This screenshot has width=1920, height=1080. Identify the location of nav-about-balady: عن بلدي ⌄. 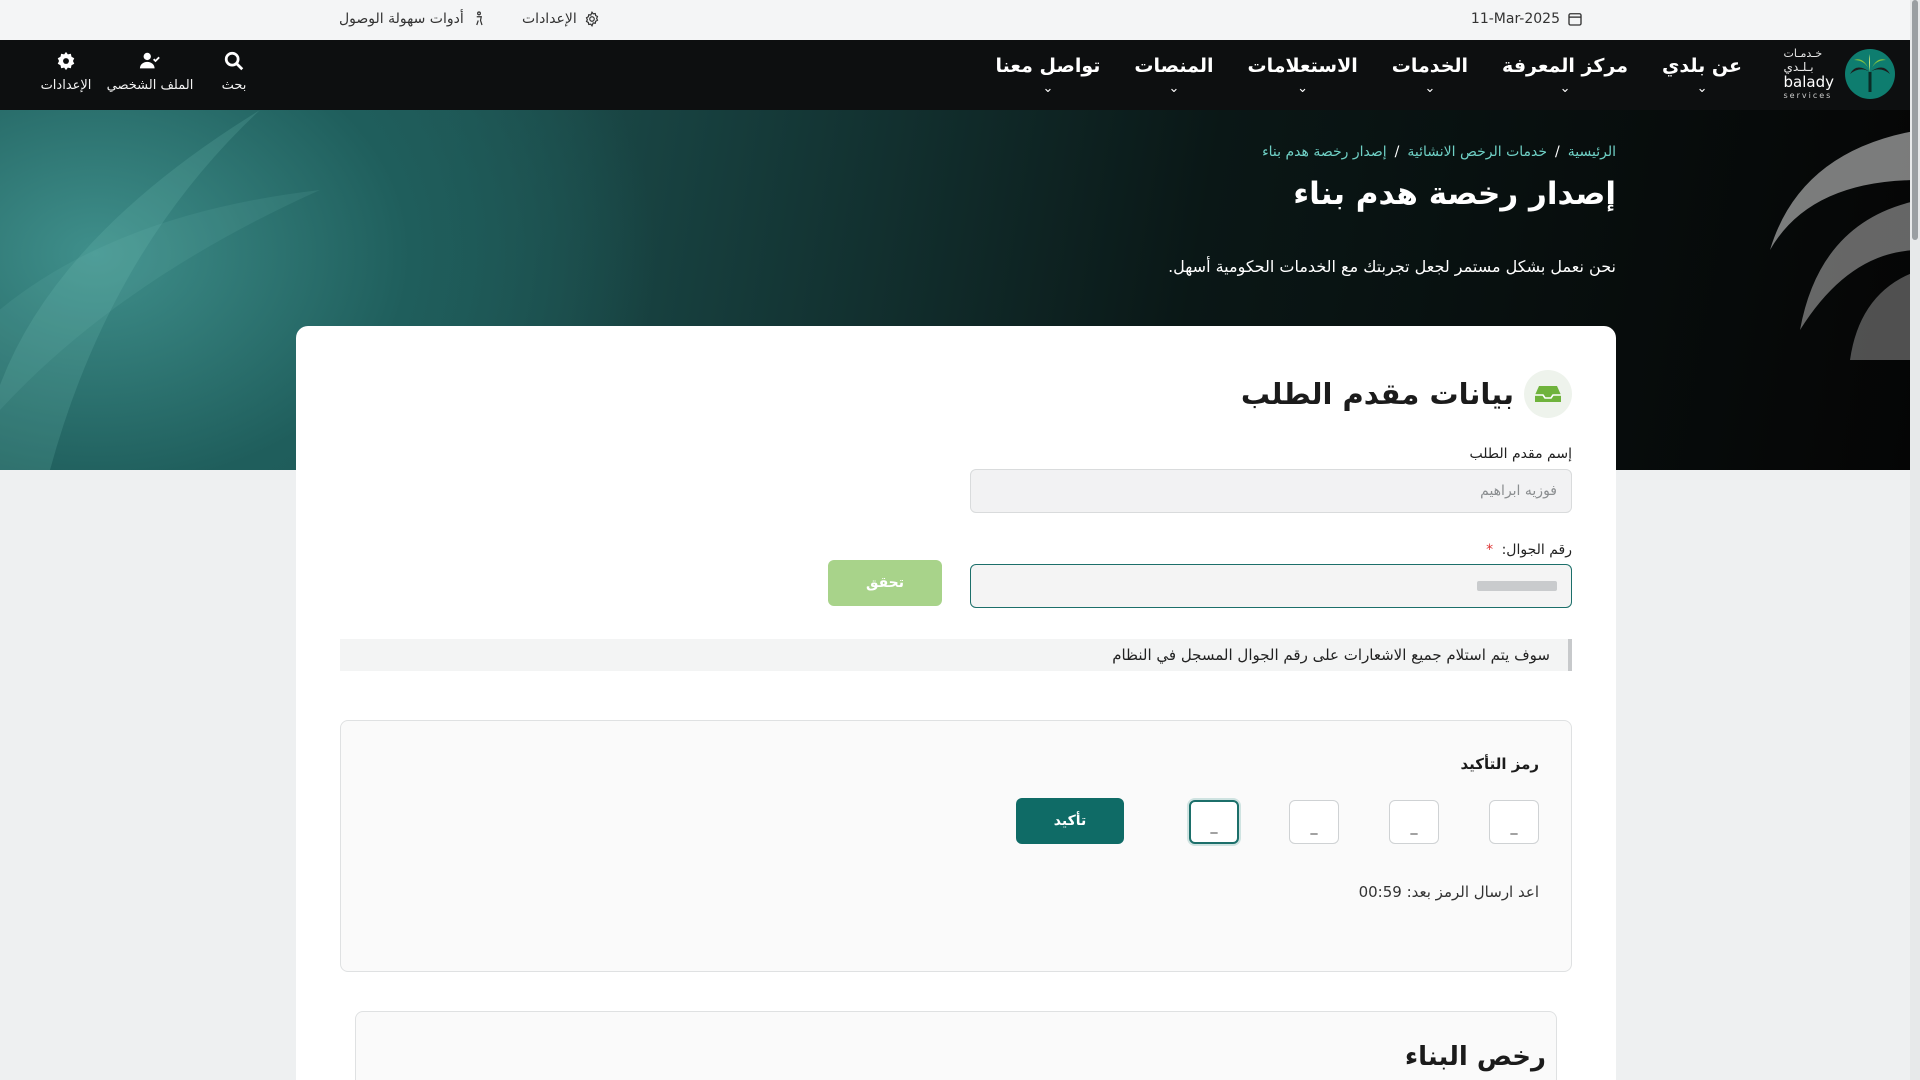
(1702, 75).